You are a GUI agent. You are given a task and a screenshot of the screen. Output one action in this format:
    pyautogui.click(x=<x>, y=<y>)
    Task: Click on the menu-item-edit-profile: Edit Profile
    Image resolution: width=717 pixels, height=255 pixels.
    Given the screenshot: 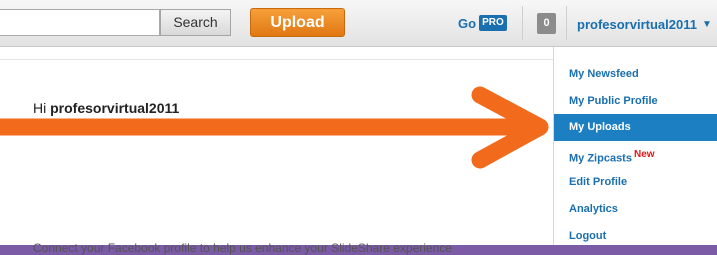 What is the action you would take?
    pyautogui.click(x=635, y=185)
    